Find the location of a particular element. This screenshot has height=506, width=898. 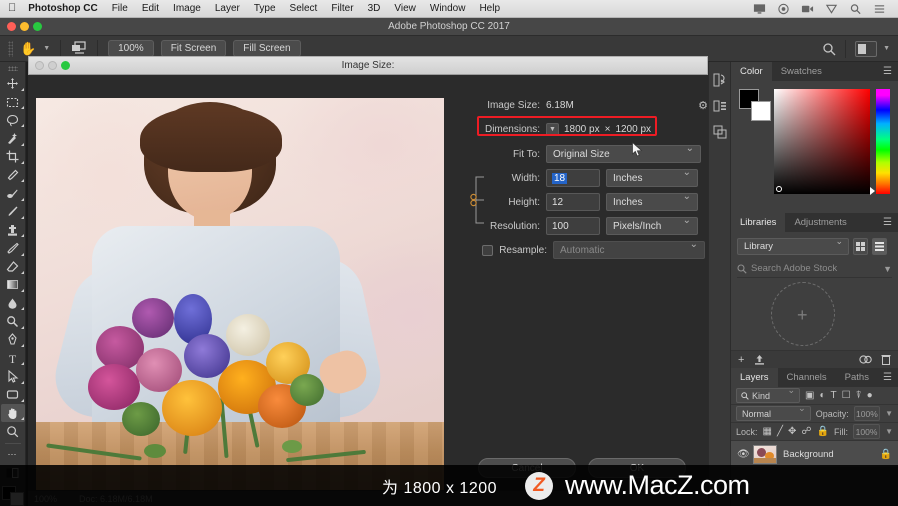

trash-icon is located at coordinates (886, 359).